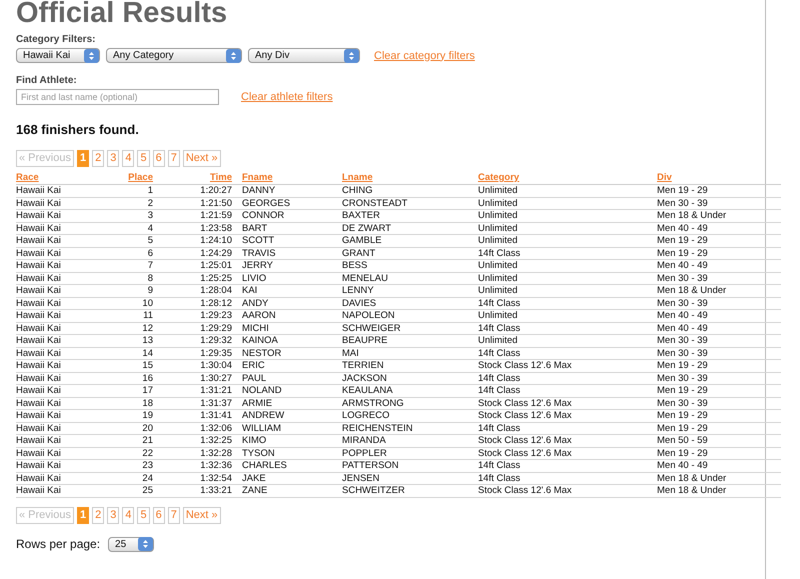  What do you see at coordinates (27, 177) in the screenshot?
I see `column-header-link: Race` at bounding box center [27, 177].